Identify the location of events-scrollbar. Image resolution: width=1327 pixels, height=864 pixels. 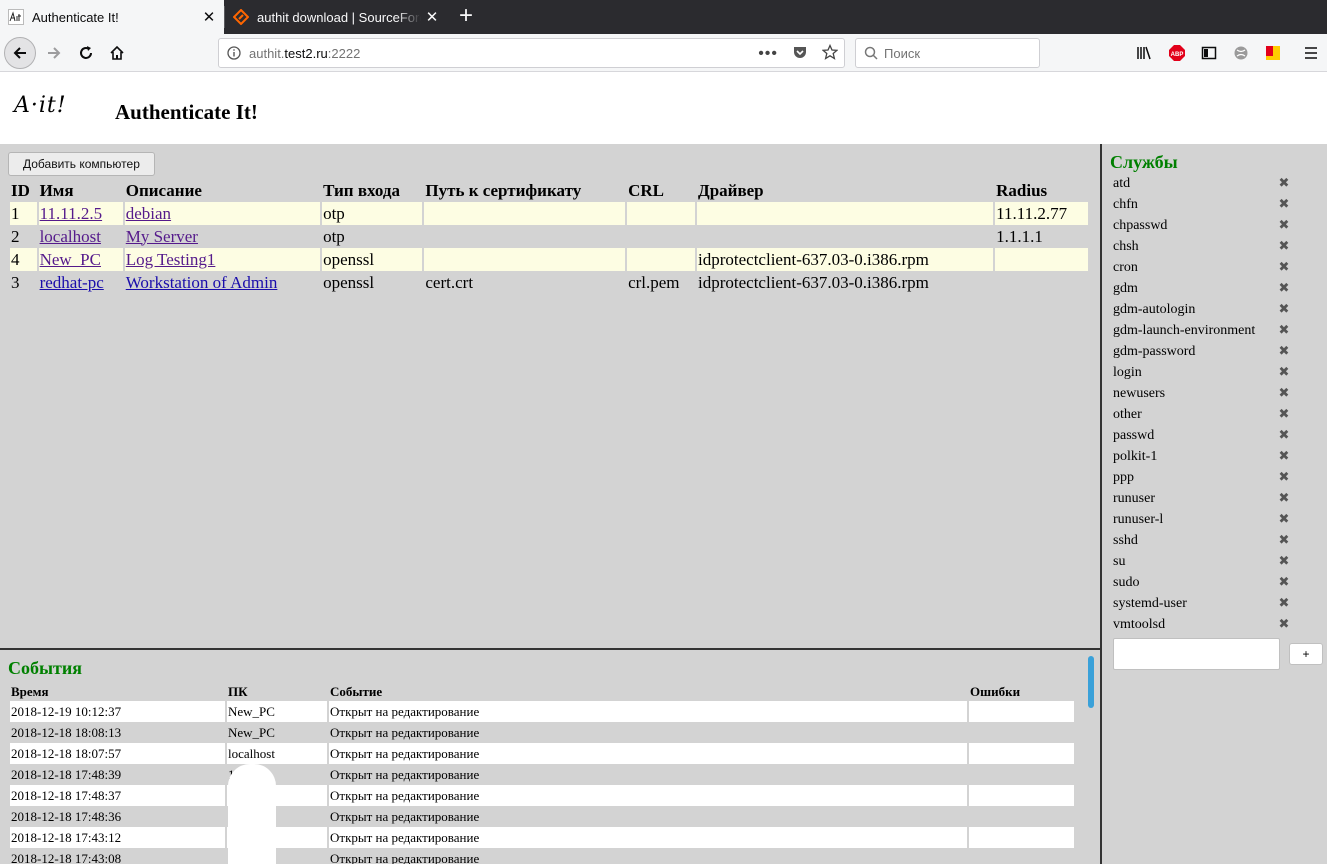
(1091, 760).